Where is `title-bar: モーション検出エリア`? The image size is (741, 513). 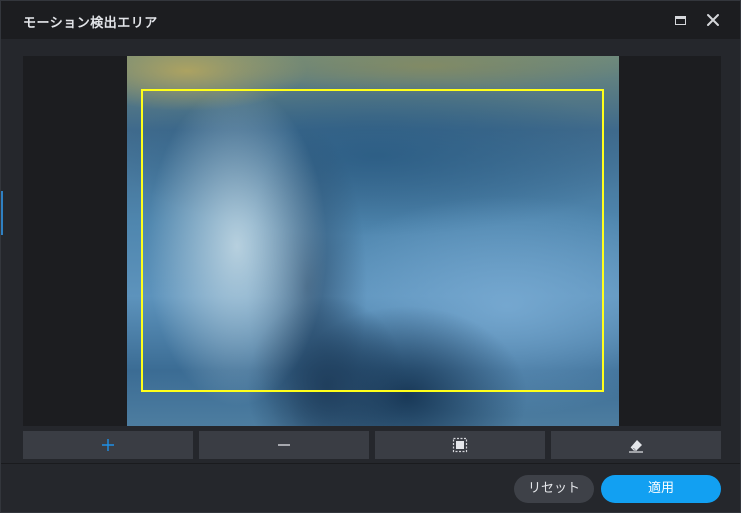
title-bar: モーション検出エリア is located at coordinates (370, 20).